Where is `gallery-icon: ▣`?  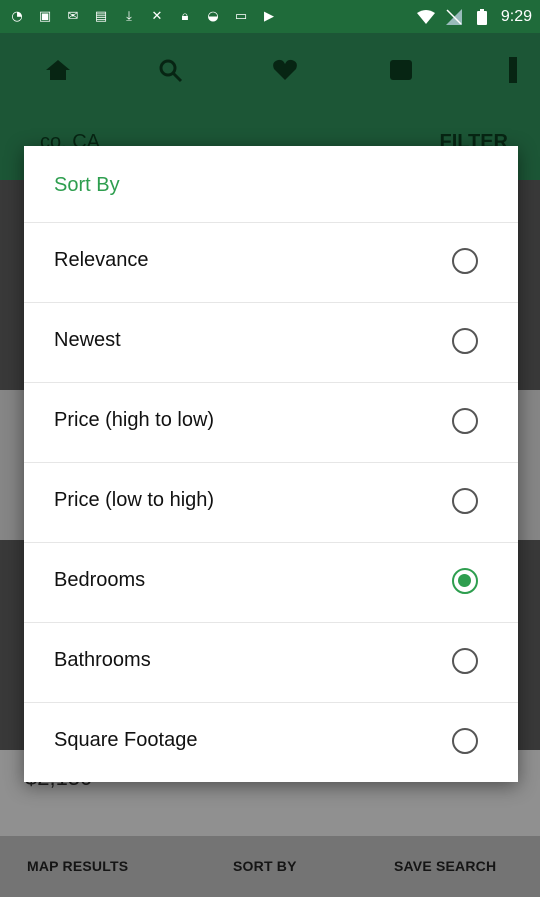 gallery-icon: ▣ is located at coordinates (45, 16).